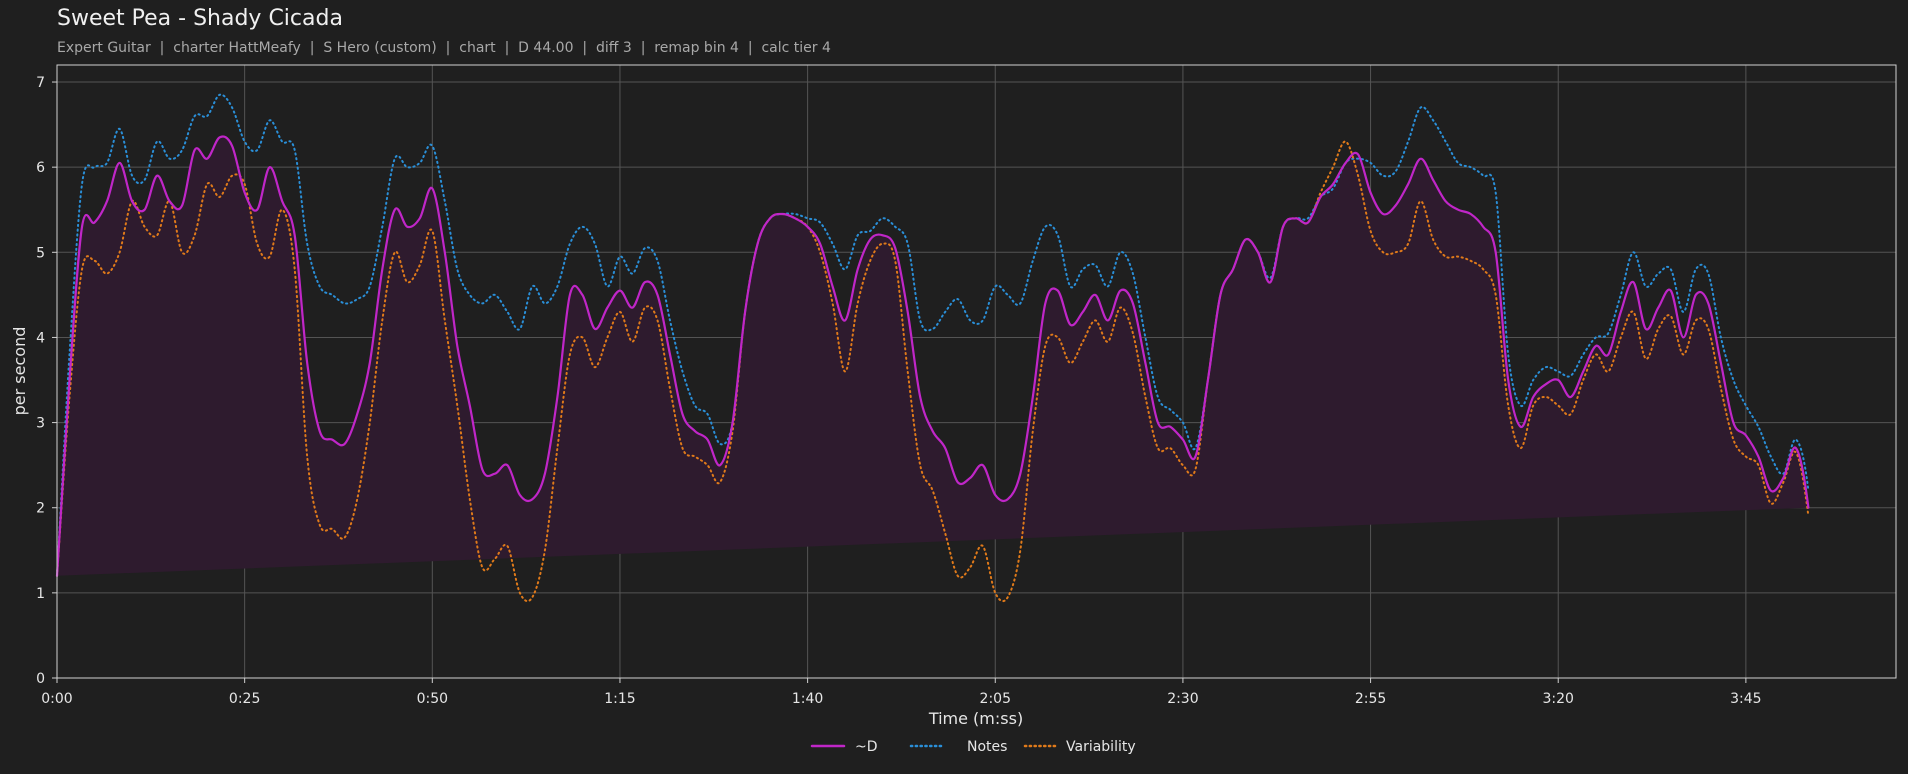  Describe the element at coordinates (40, 679) in the screenshot. I see `y-tick-label: 0` at that location.